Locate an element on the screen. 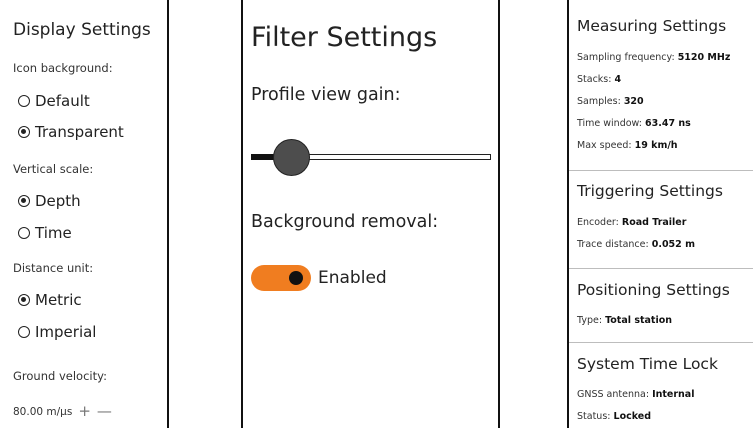  ground-velocity-stepper: 80.00 m/µs + — is located at coordinates (65, 411).